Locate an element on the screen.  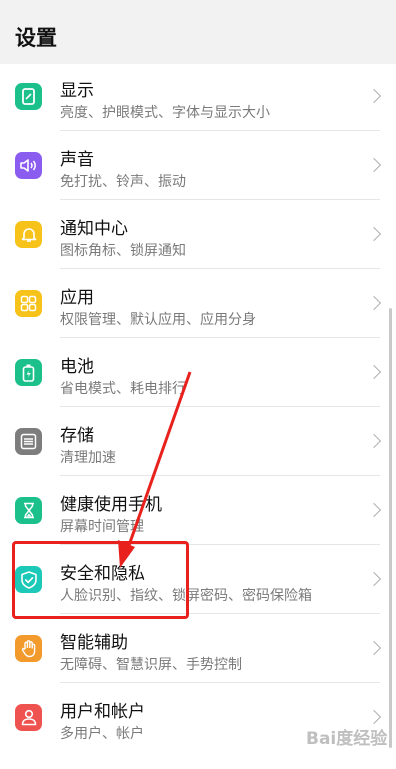
annotation-arrow is located at coordinates (155, 469).